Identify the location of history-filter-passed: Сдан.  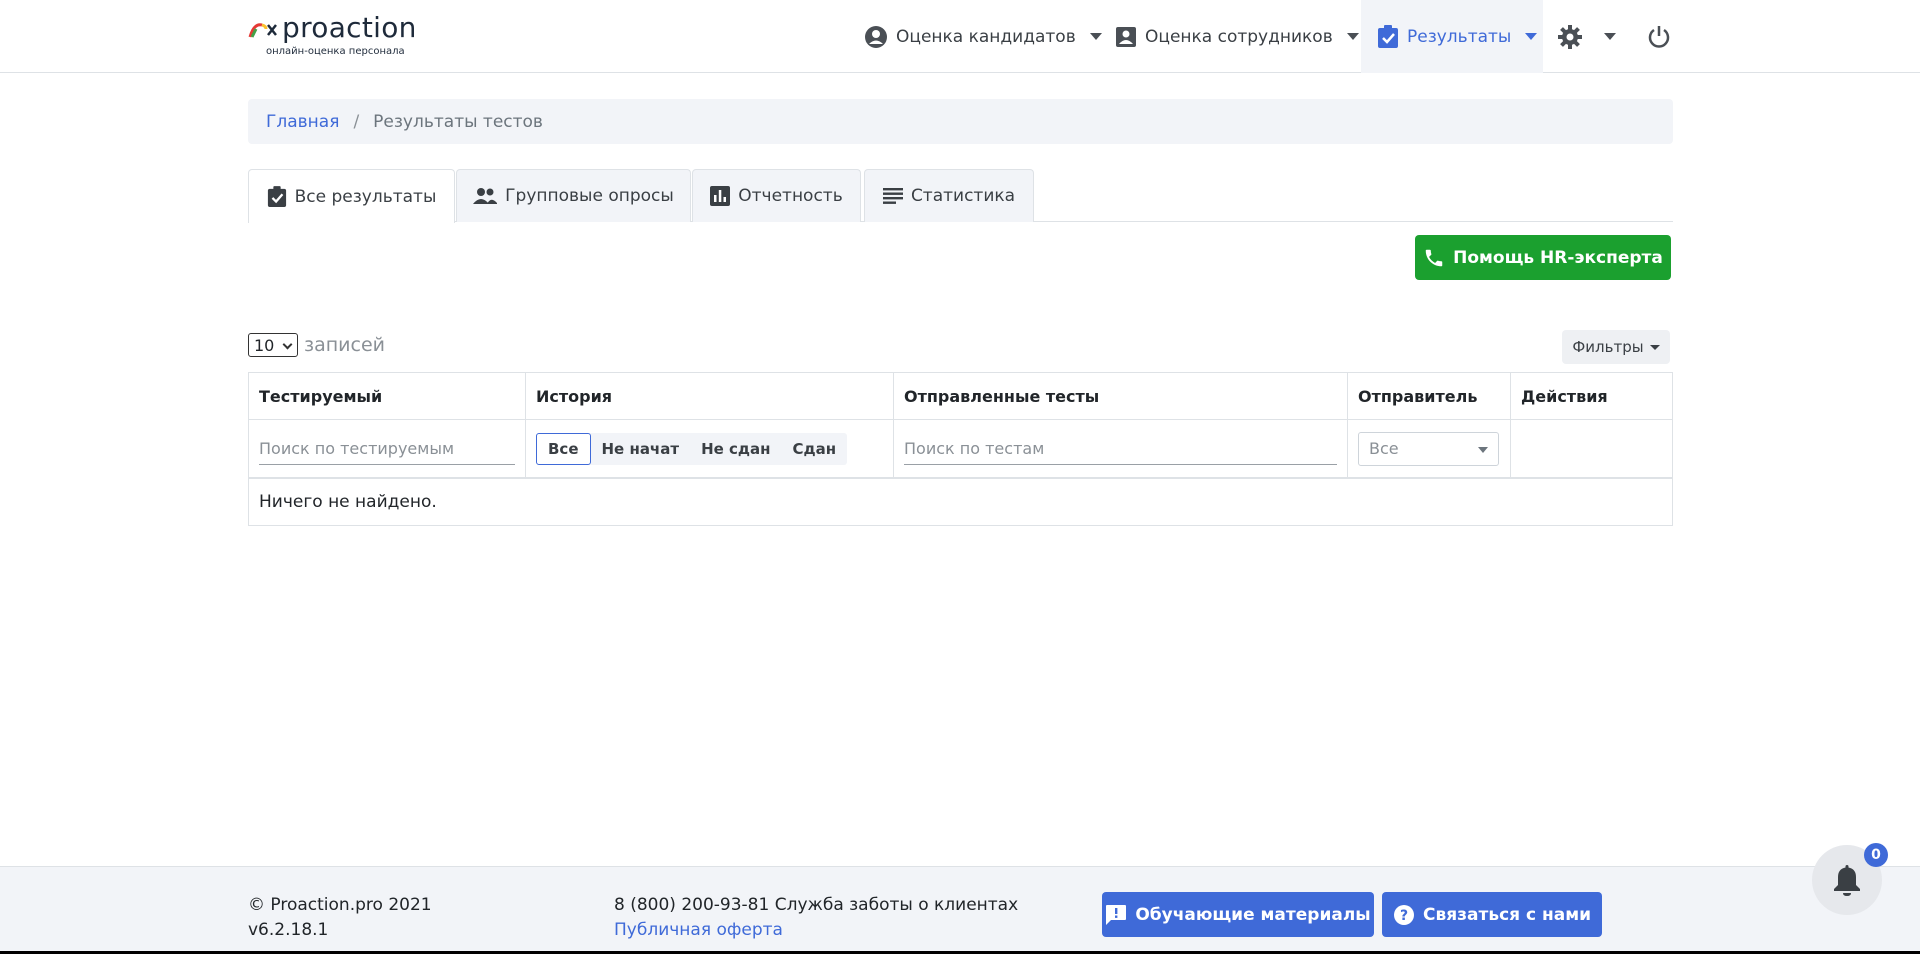
(815, 449).